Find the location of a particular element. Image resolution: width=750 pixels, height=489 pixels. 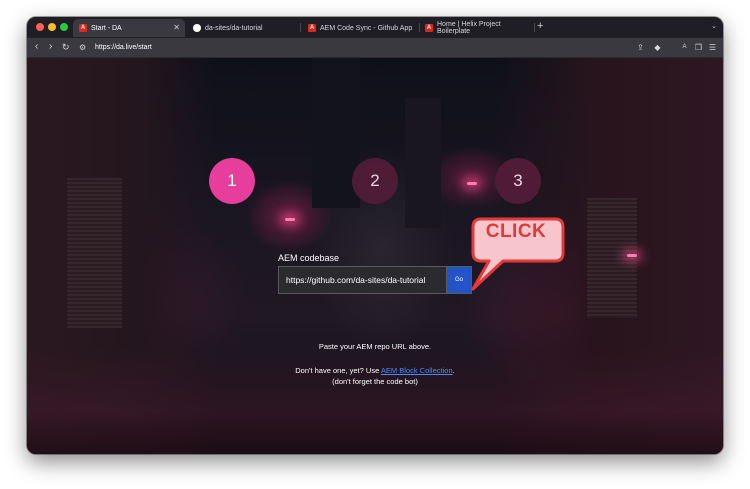

browser-toolbar: ‹ › ↻ ⚙ https://da.live/start ⇪ ◆ A ❒ ☰ is located at coordinates (375, 48).